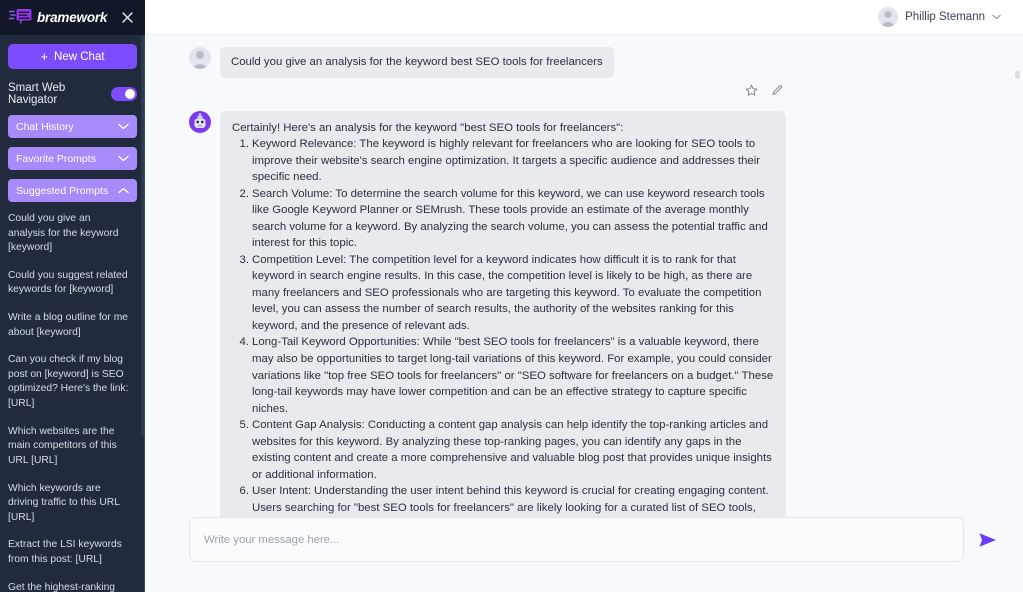 Image resolution: width=1023 pixels, height=592 pixels. I want to click on smart-web-navigator-row: Smart Web Navigator, so click(72, 94).